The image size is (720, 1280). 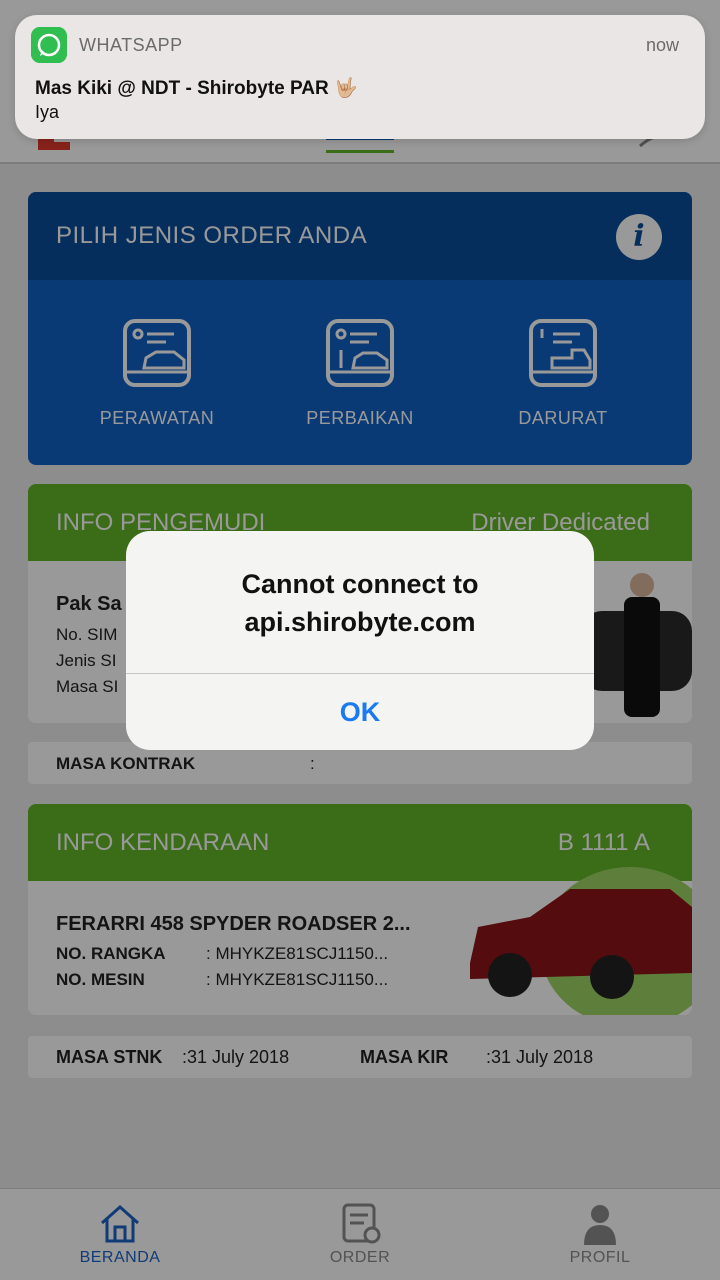 I want to click on alert-message-line2: api.shirobyte.com, so click(x=360, y=622).